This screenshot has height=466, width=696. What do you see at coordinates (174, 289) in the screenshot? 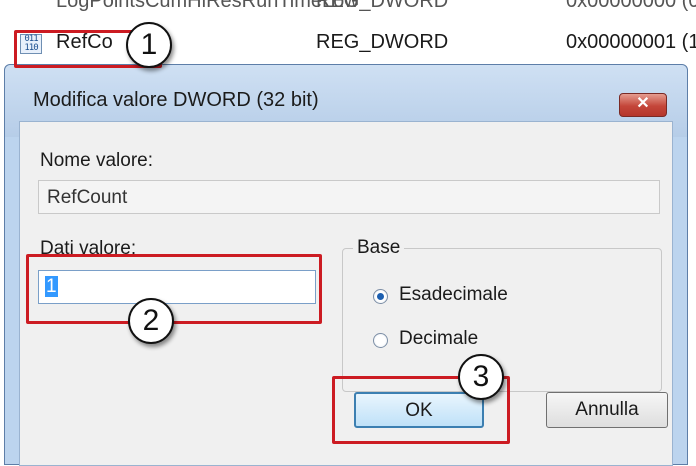
I see `highlight-box-value-data` at bounding box center [174, 289].